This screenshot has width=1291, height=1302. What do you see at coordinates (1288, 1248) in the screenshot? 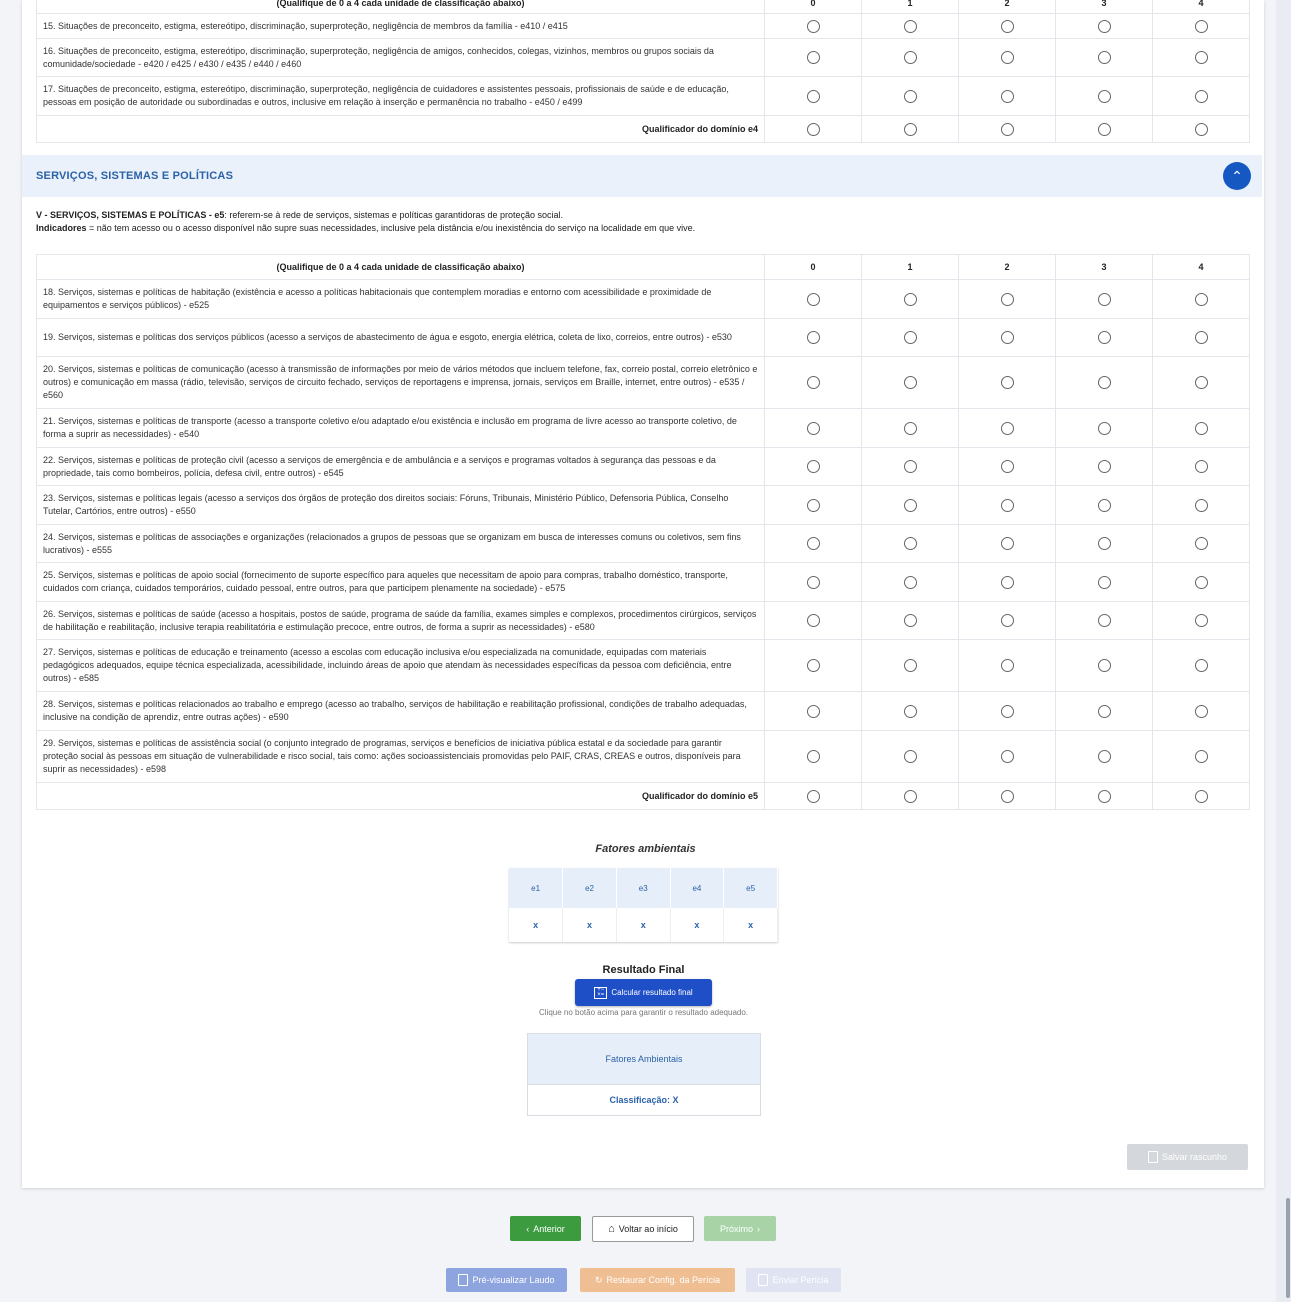
I see `scrollbar-thumb` at bounding box center [1288, 1248].